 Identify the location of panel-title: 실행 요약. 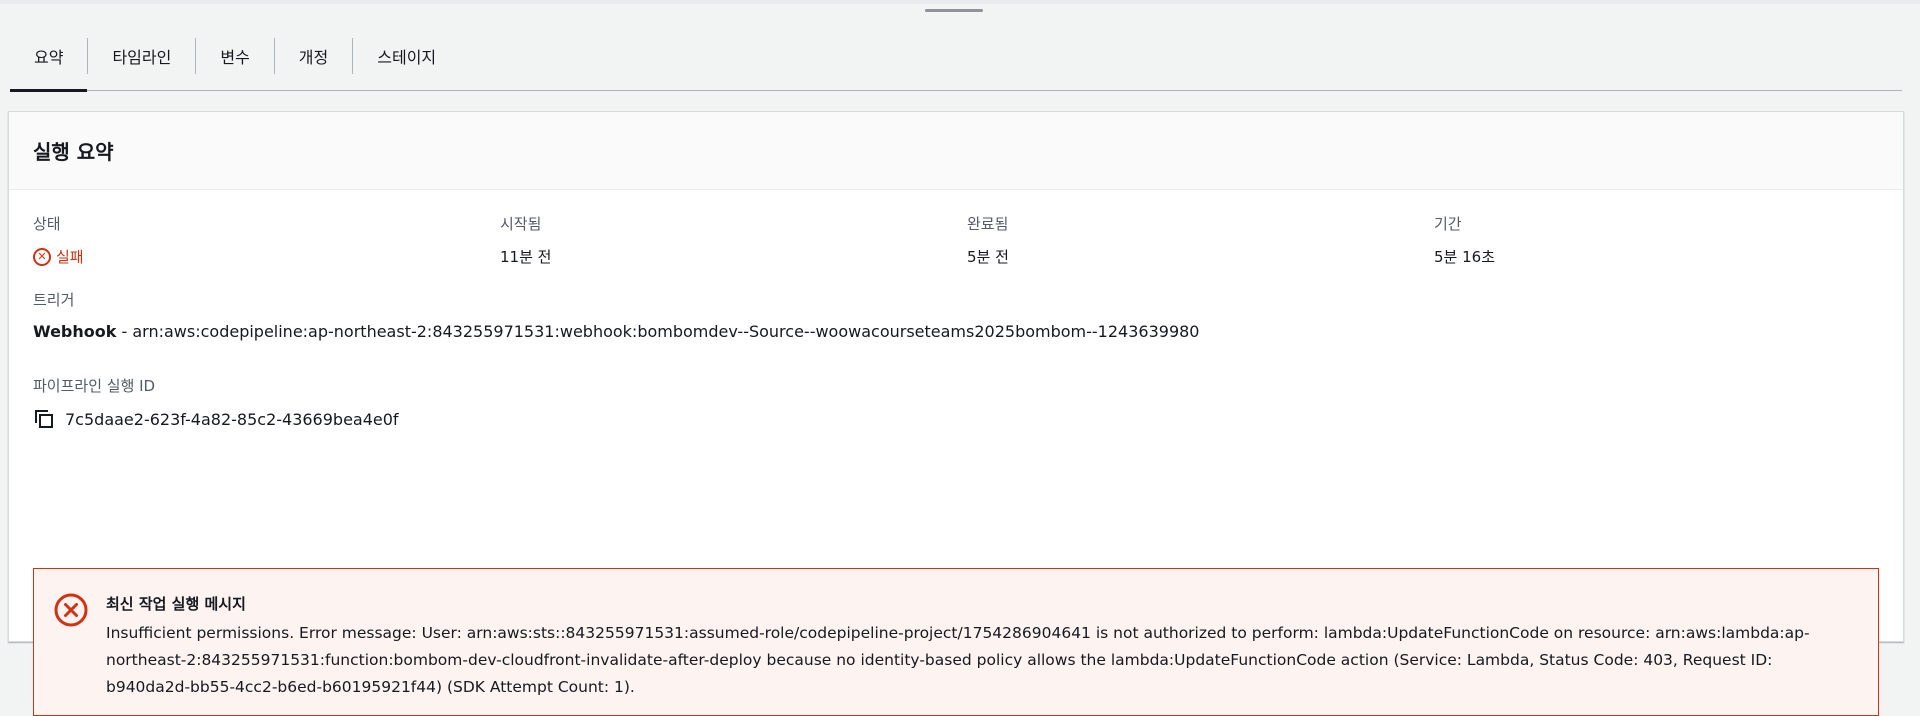
(73, 152).